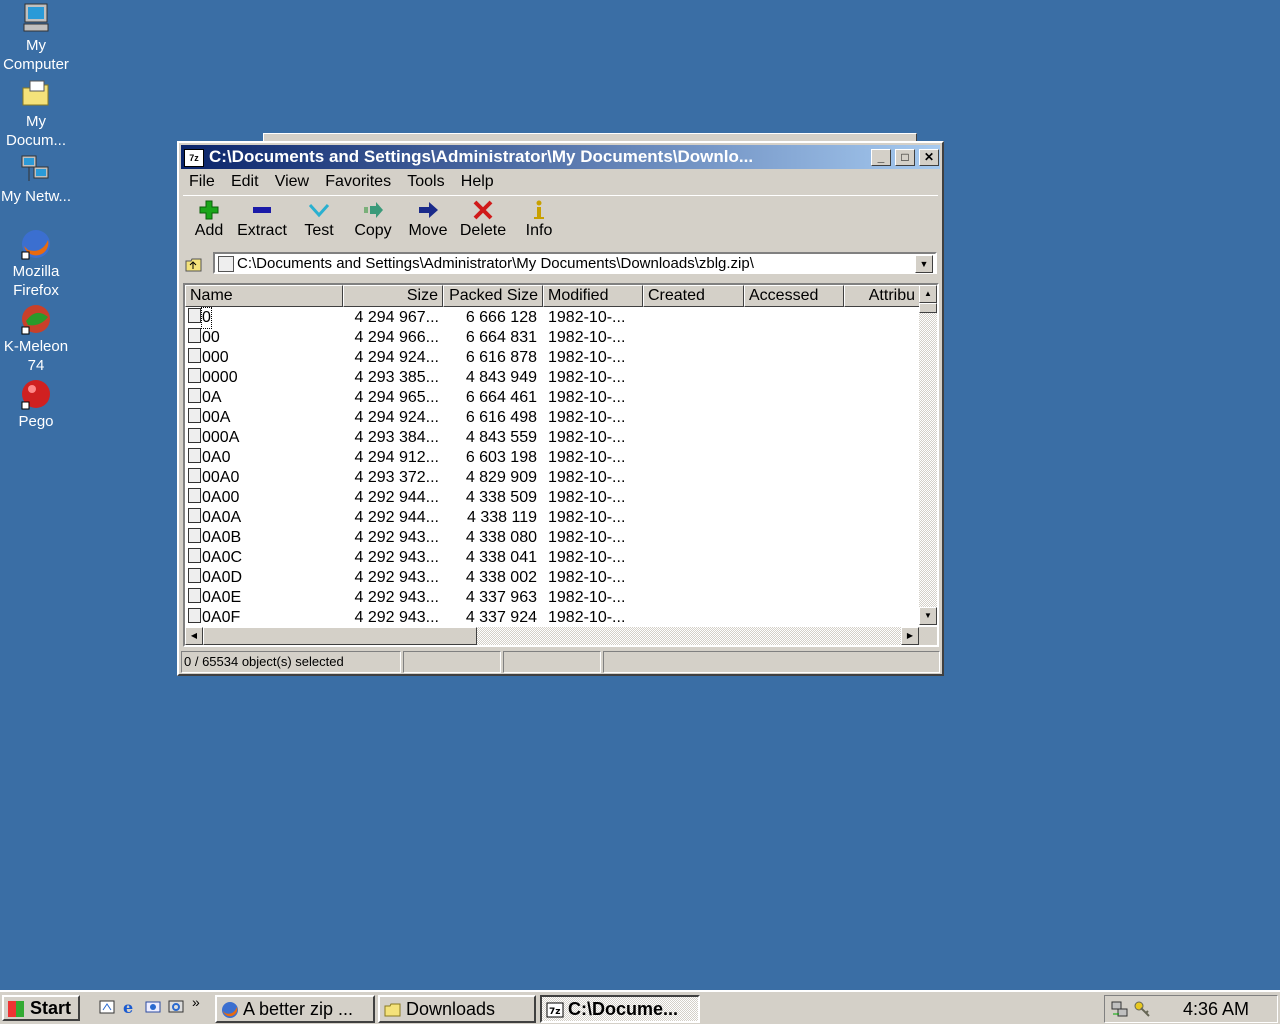  What do you see at coordinates (501, 357) in the screenshot?
I see `file-packed-size: 6 616 878` at bounding box center [501, 357].